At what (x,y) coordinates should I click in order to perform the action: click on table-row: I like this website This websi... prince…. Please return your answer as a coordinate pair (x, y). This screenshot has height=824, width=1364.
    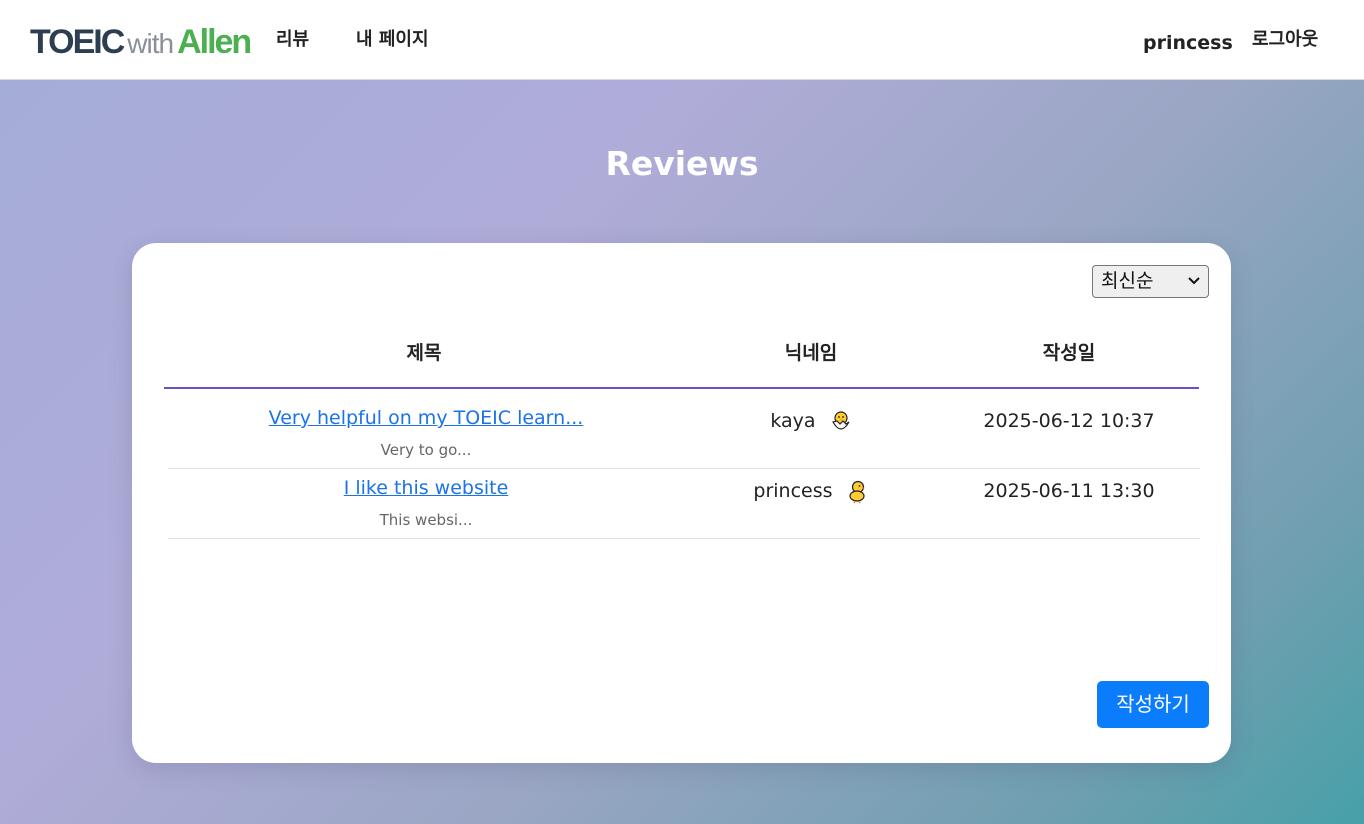
    Looking at the image, I should click on (684, 499).